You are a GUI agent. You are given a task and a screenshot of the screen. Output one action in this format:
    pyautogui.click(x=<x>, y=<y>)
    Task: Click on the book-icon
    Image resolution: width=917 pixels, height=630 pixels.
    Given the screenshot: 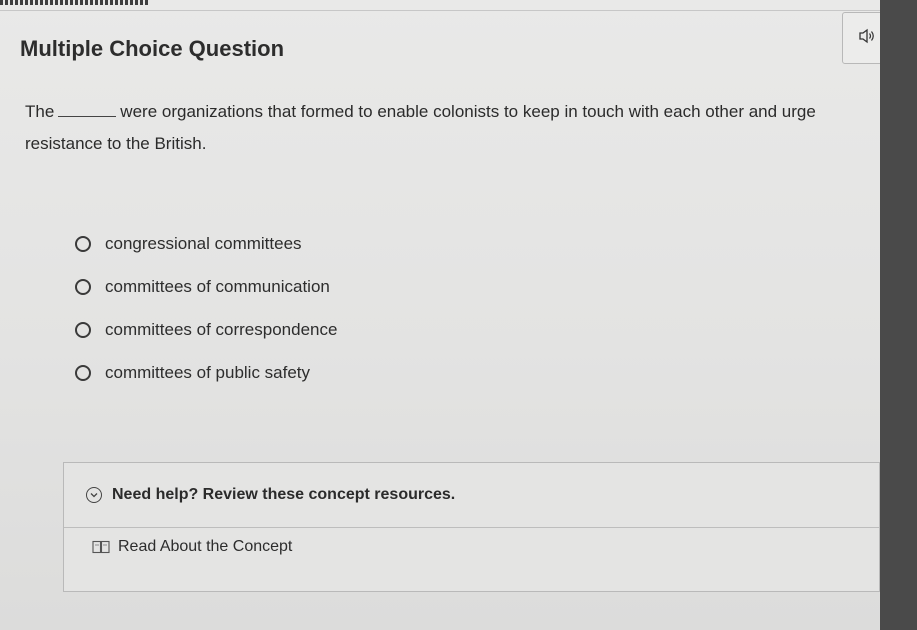 What is the action you would take?
    pyautogui.click(x=101, y=547)
    